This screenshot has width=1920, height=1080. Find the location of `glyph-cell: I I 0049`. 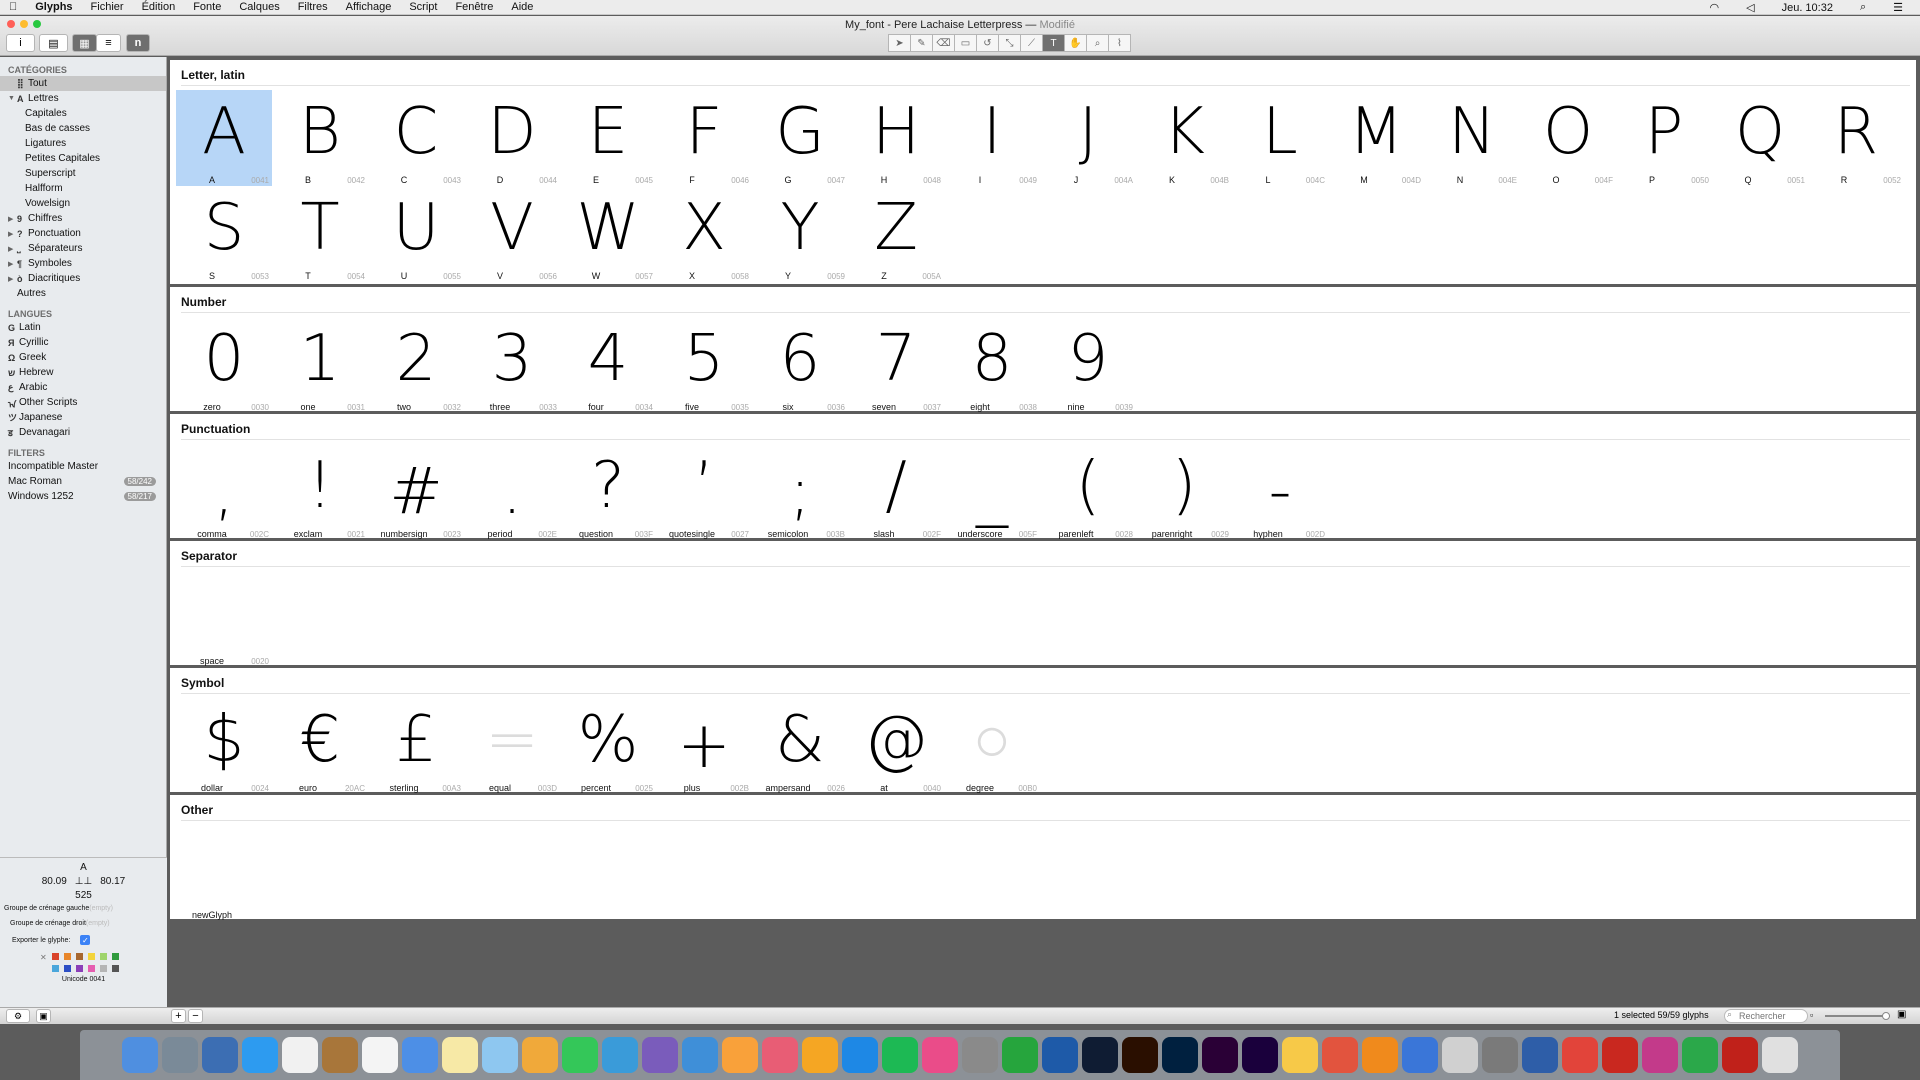

glyph-cell: I I 0049 is located at coordinates (992, 138).